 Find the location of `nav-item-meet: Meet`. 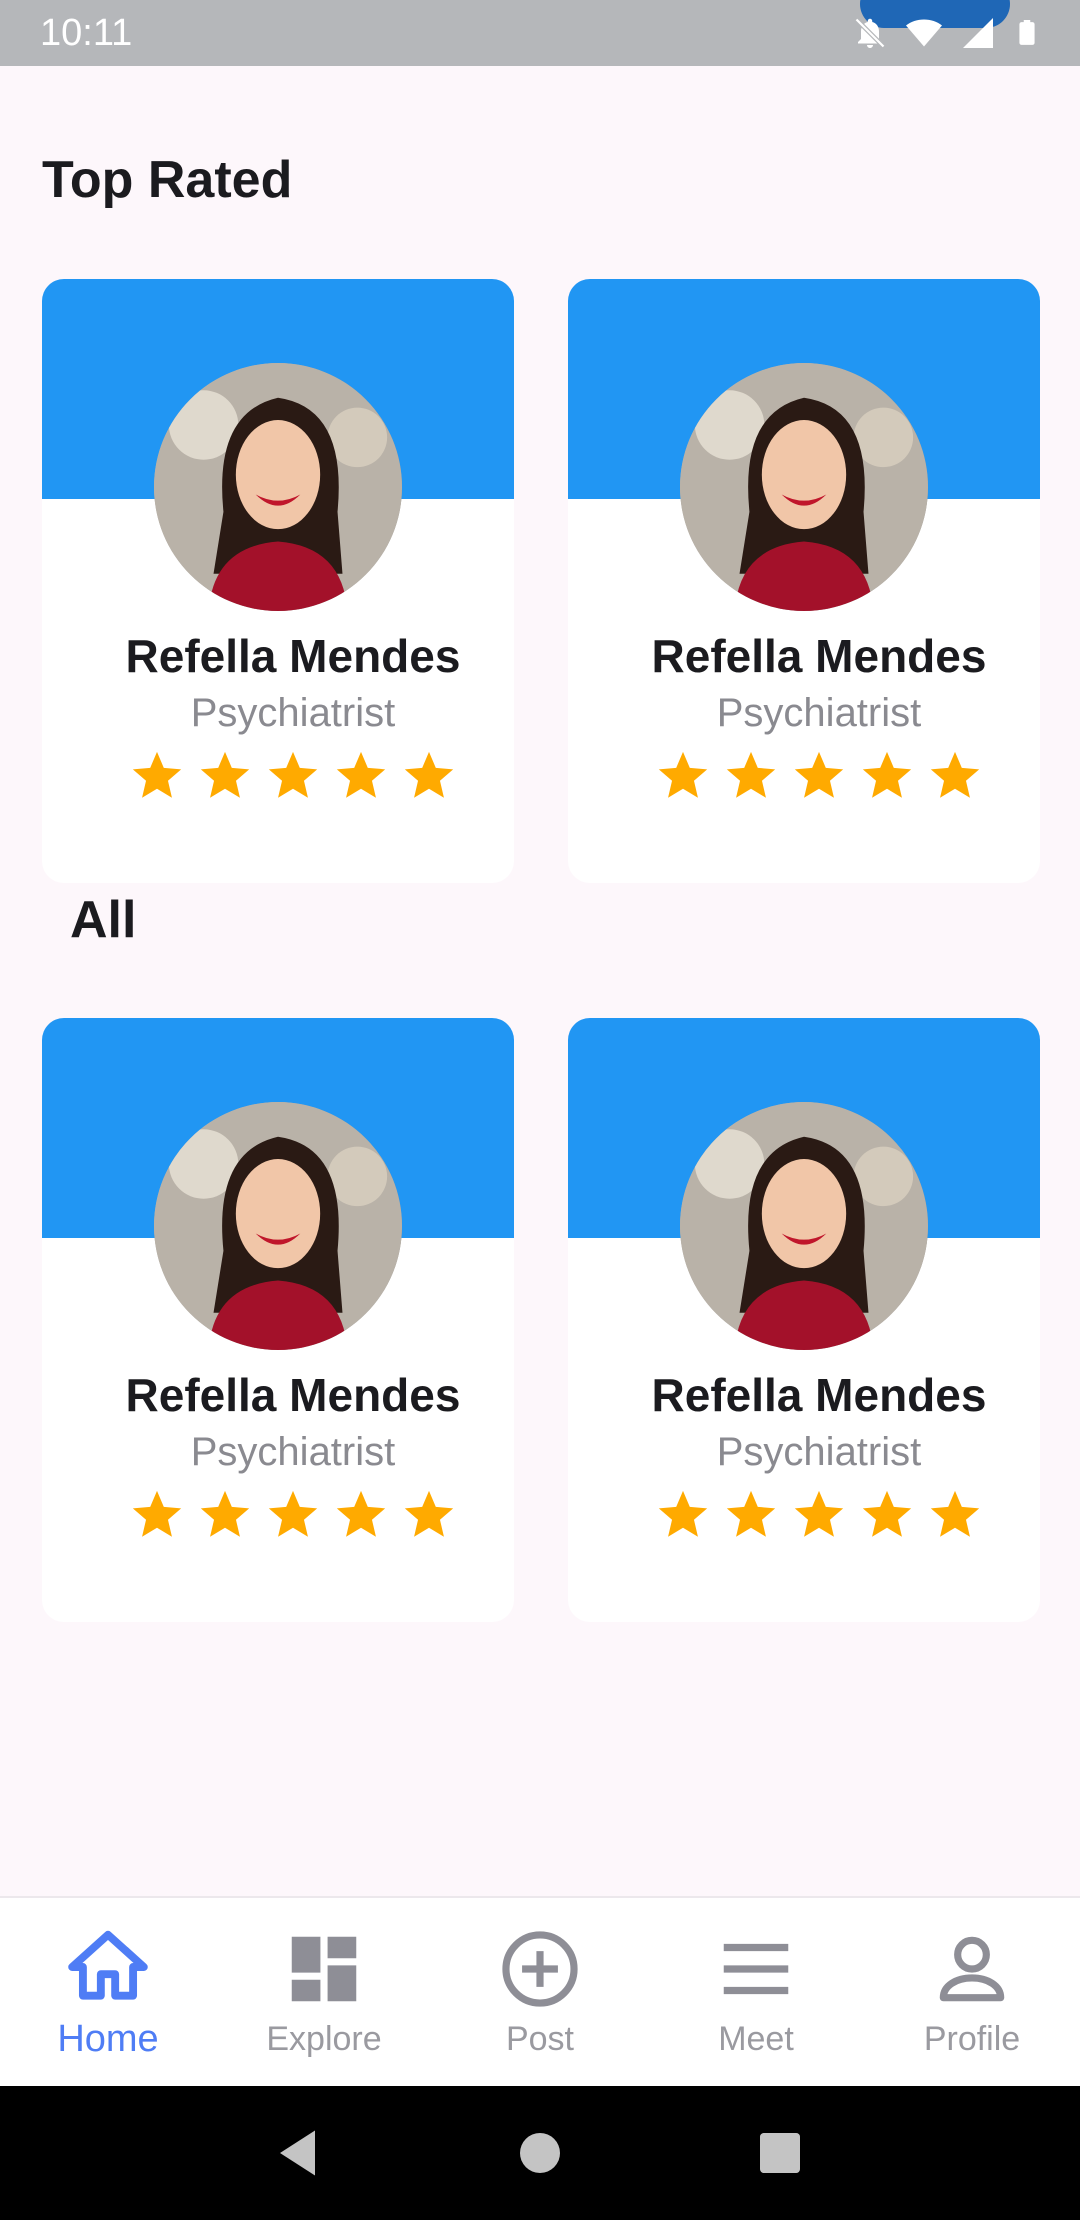

nav-item-meet: Meet is located at coordinates (756, 1992).